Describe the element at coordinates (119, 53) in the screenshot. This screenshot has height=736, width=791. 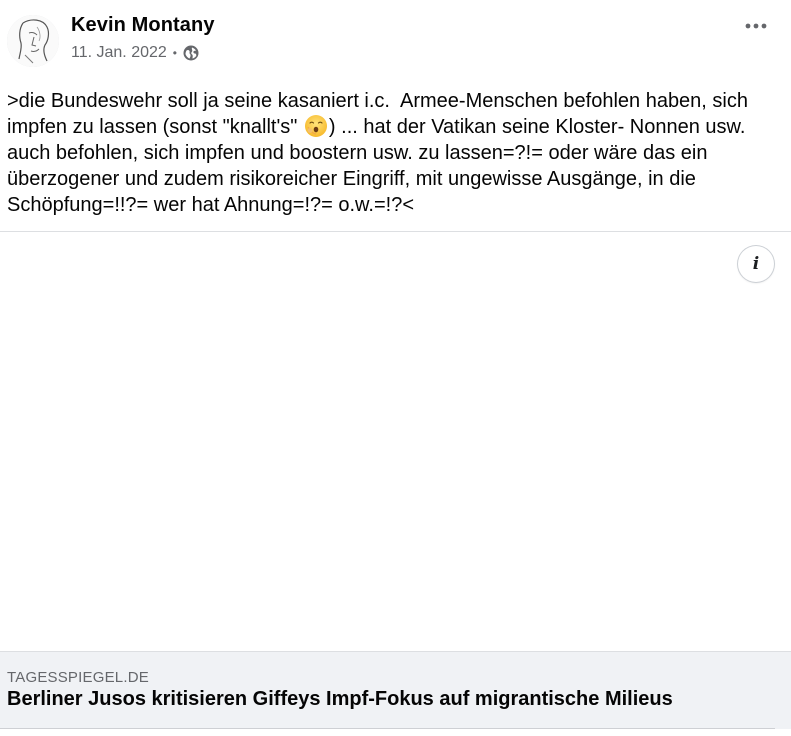
I see `post-date: 11. Jan. 2022` at that location.